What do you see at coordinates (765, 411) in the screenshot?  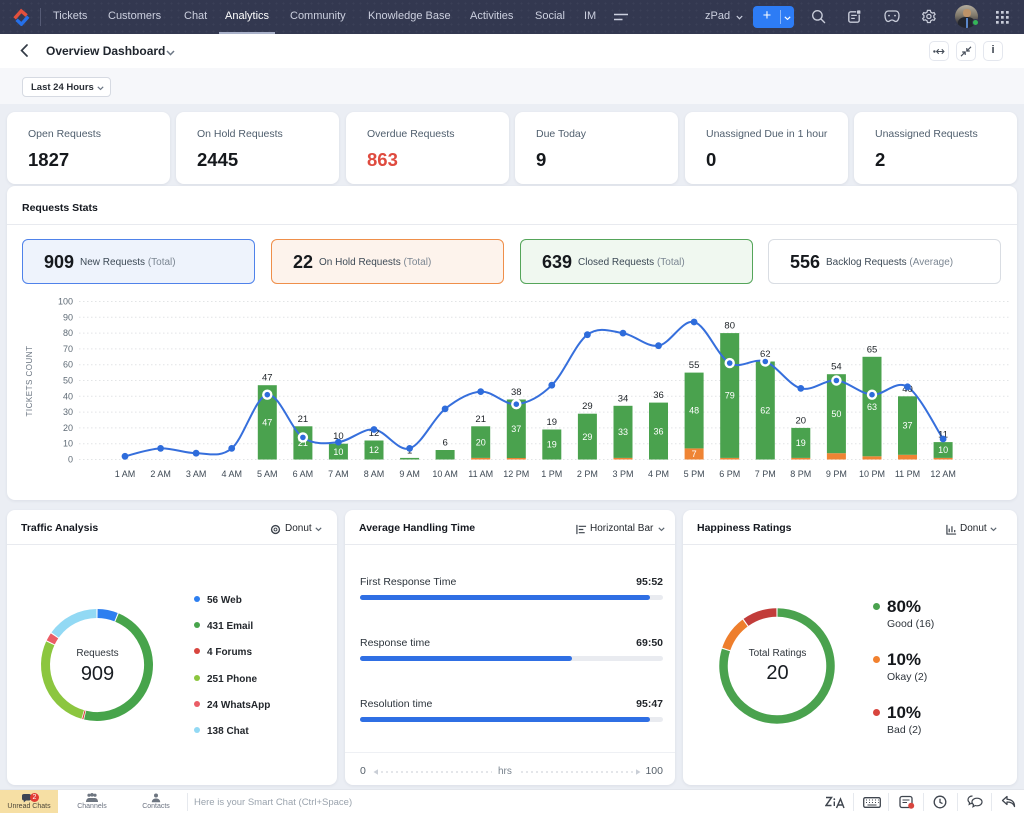 I see `svg-text: 62` at bounding box center [765, 411].